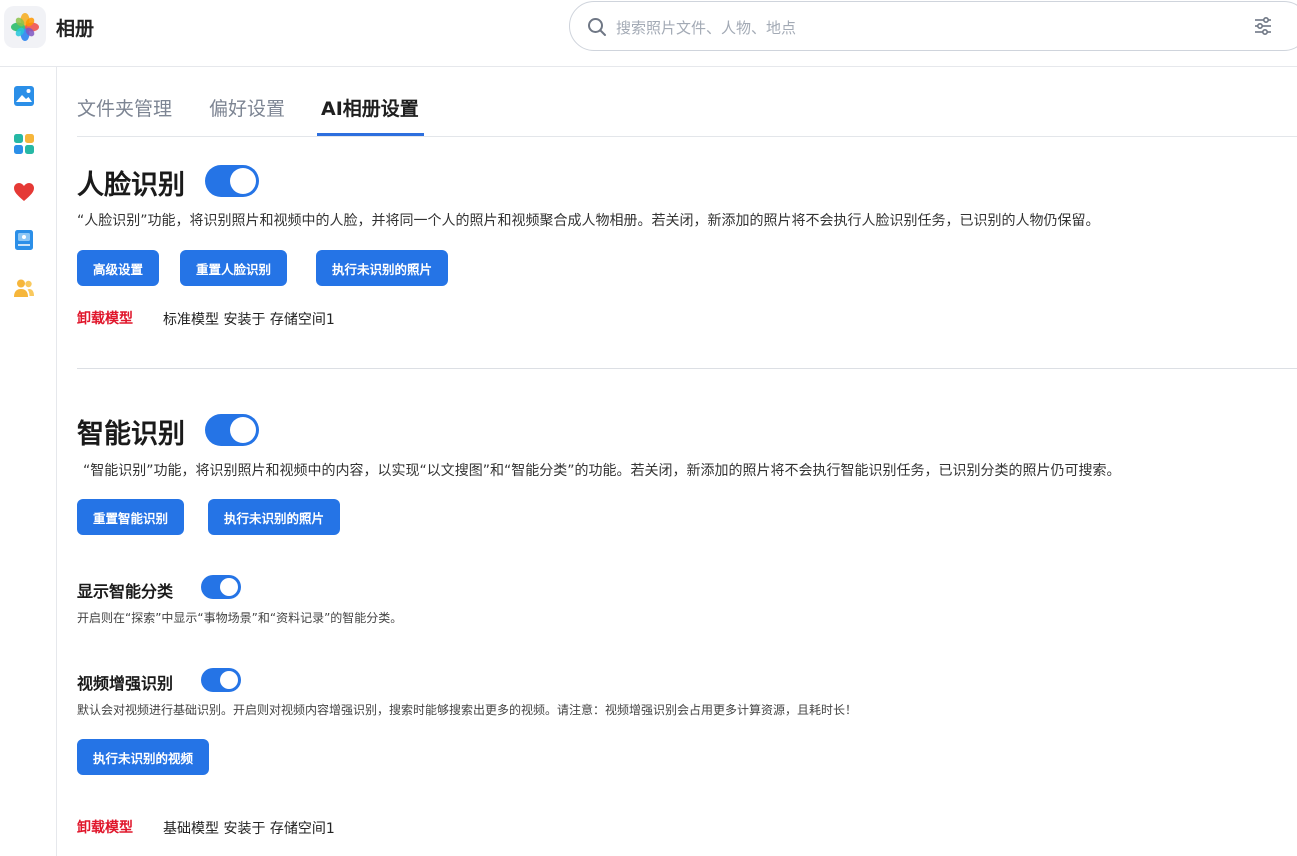 This screenshot has height=856, width=1297. What do you see at coordinates (105, 827) in the screenshot?
I see `uninstall-smart-model-link: 卸载模型` at bounding box center [105, 827].